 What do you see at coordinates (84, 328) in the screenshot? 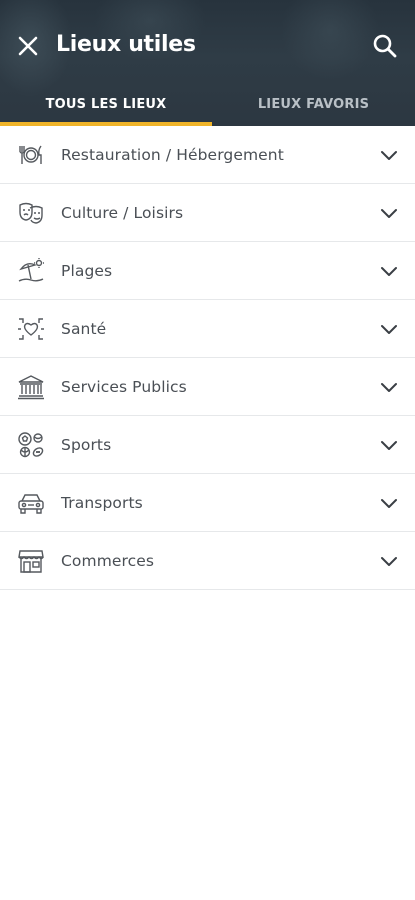
I see `category-label: Santé` at bounding box center [84, 328].